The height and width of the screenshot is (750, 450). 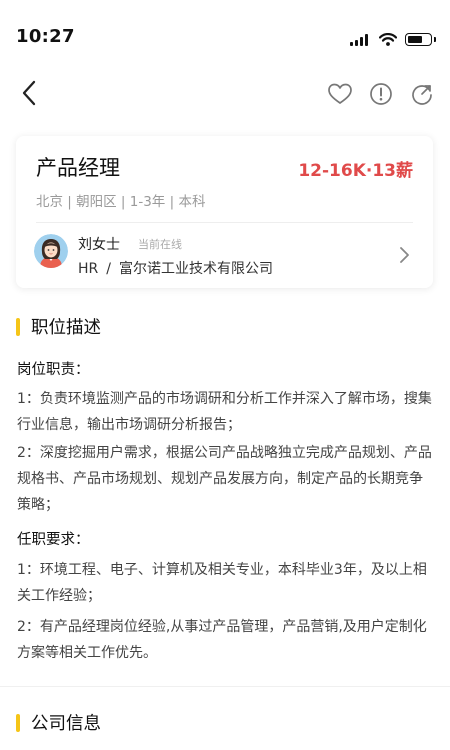 What do you see at coordinates (66, 328) in the screenshot?
I see `section-title: 职位描述` at bounding box center [66, 328].